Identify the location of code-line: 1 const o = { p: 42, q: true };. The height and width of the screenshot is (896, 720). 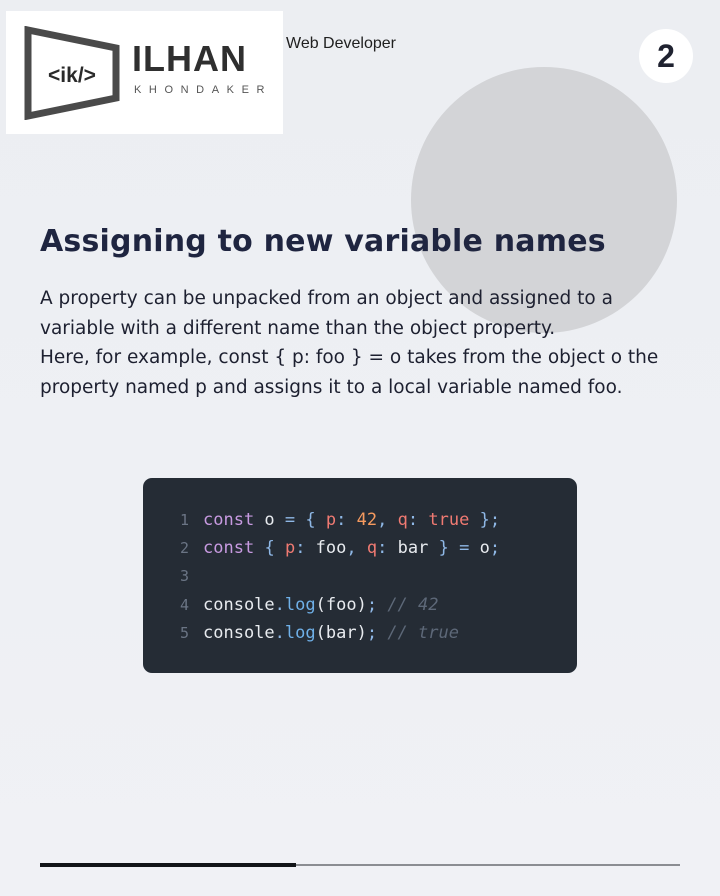
(360, 520).